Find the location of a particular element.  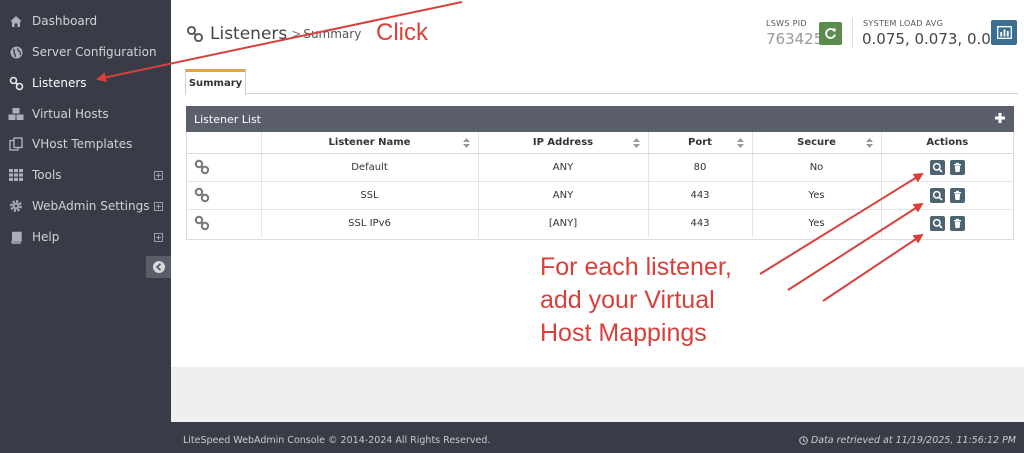

sidebar-item-webadmin-settings: WebAdmin Settings is located at coordinates (85, 206).